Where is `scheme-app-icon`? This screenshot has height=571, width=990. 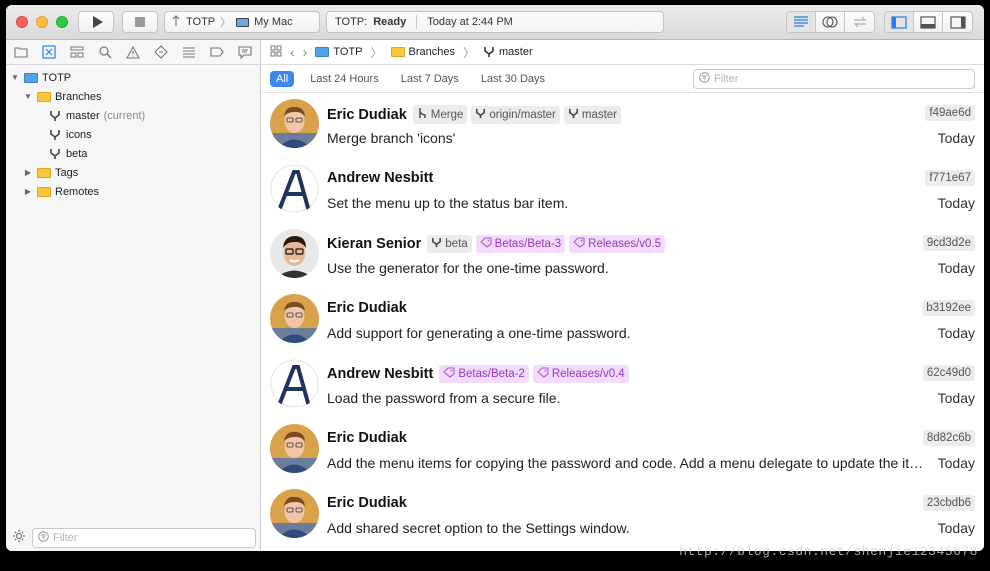
scheme-app-icon is located at coordinates (176, 22).